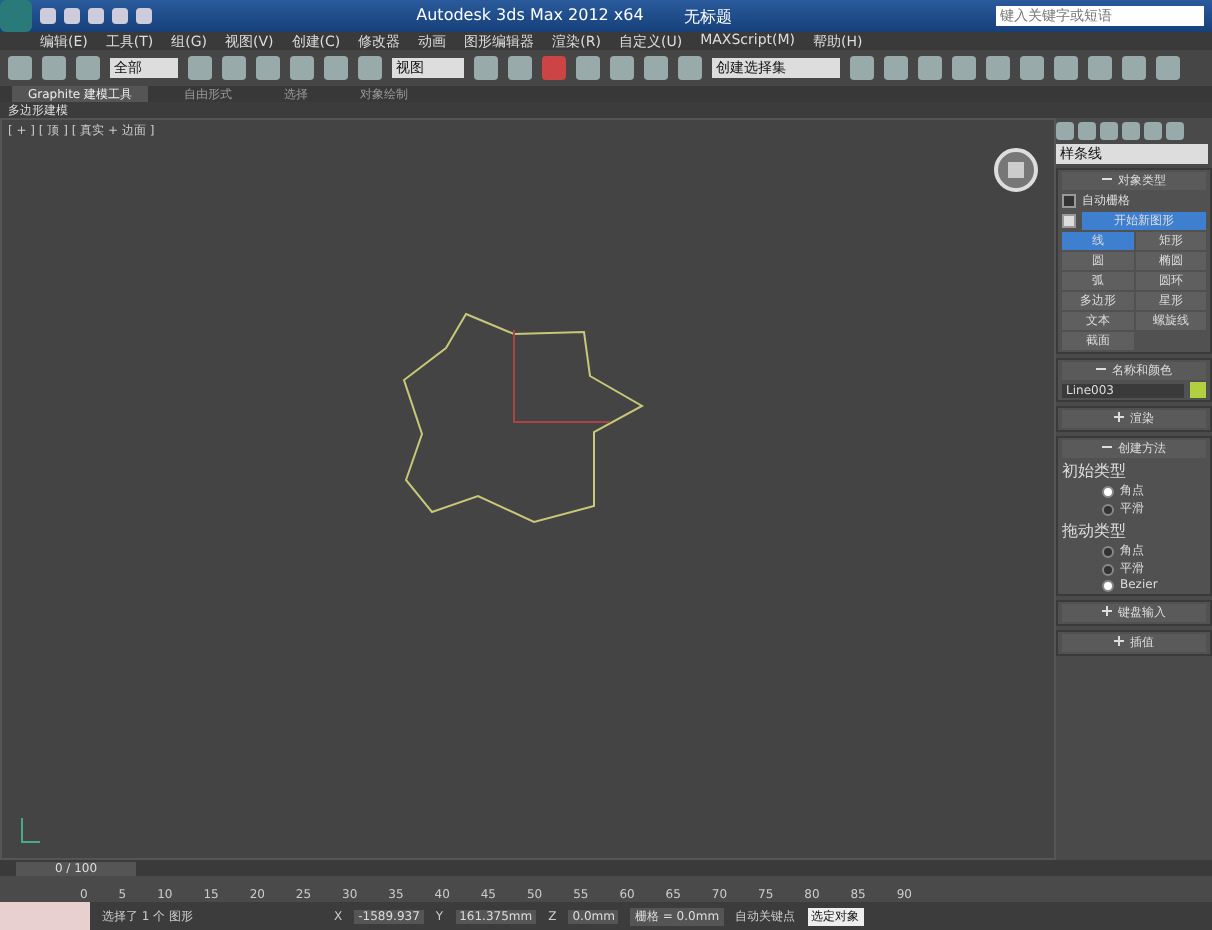  What do you see at coordinates (1094, 471) in the screenshot?
I see `group-title: 初始类型` at bounding box center [1094, 471].